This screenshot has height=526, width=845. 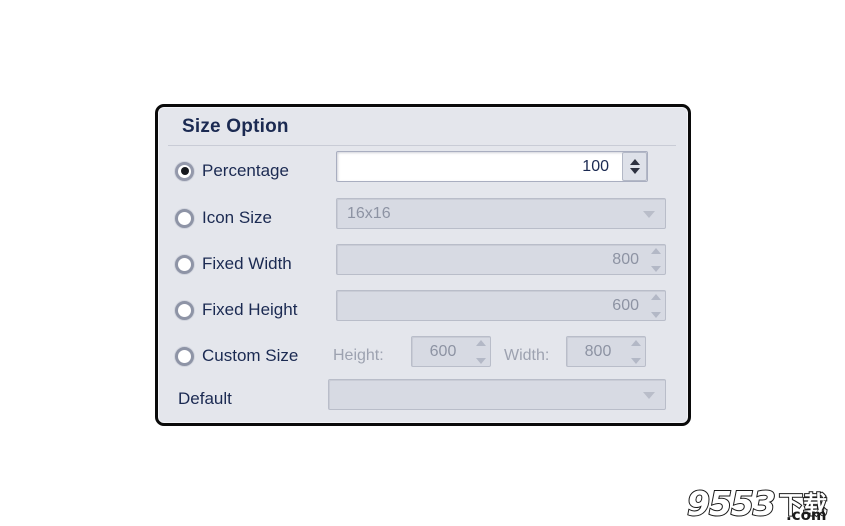 I want to click on option-row-default: Default, so click(x=423, y=399).